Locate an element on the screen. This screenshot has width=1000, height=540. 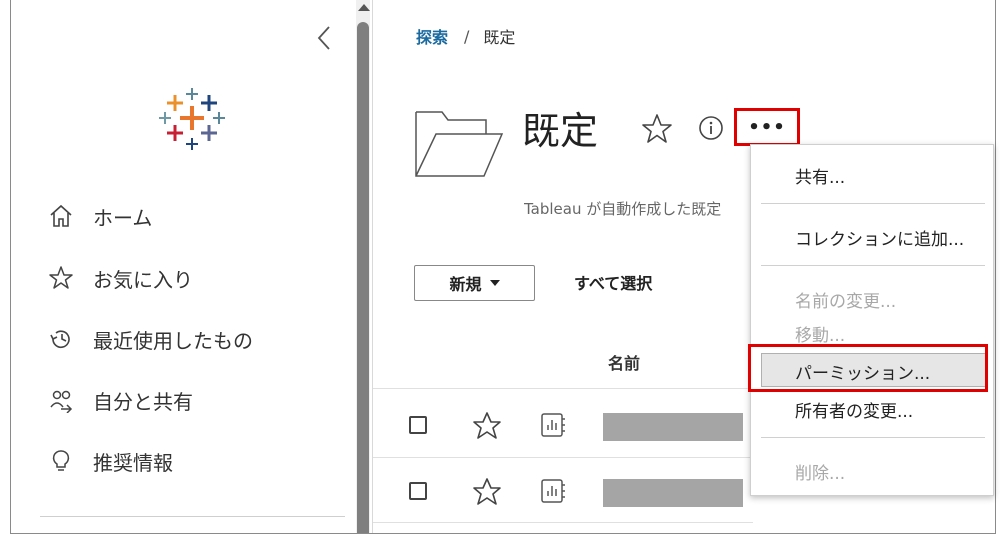
more-actions-button: ••• is located at coordinates (767, 127).